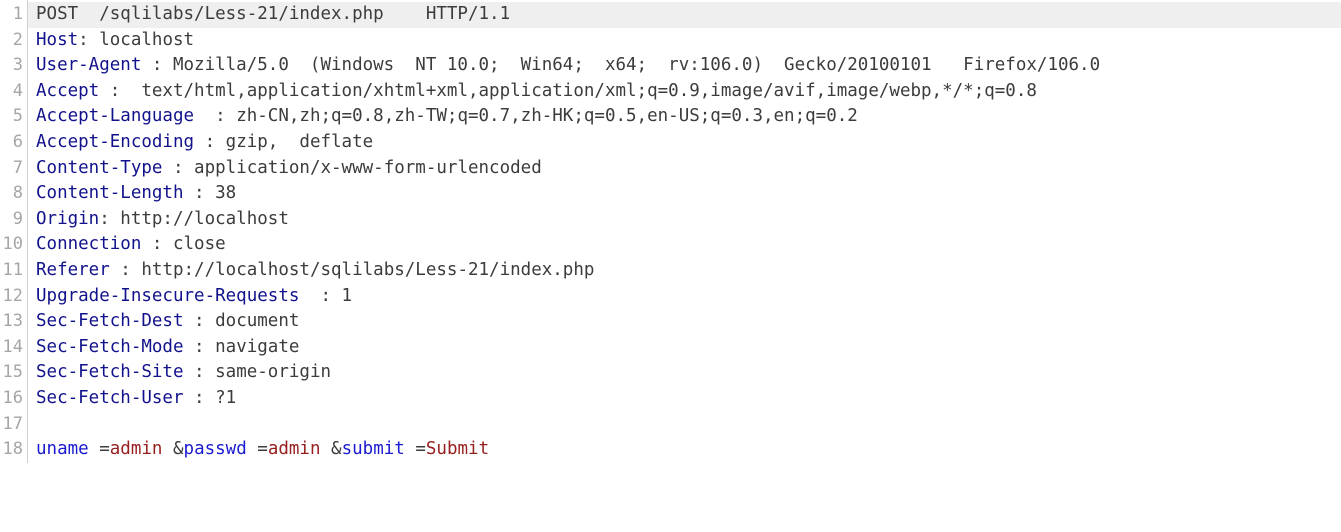 The image size is (1341, 532). I want to click on code-line: Host: localhost, so click(684, 41).